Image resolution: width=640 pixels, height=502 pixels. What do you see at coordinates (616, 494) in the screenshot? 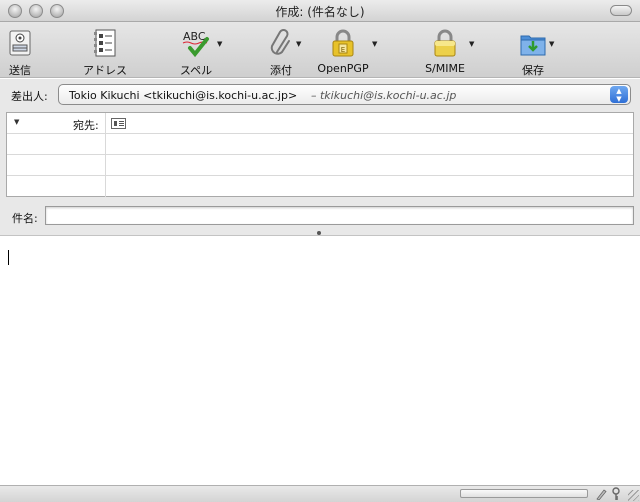
I see `encryption-key-icon` at bounding box center [616, 494].